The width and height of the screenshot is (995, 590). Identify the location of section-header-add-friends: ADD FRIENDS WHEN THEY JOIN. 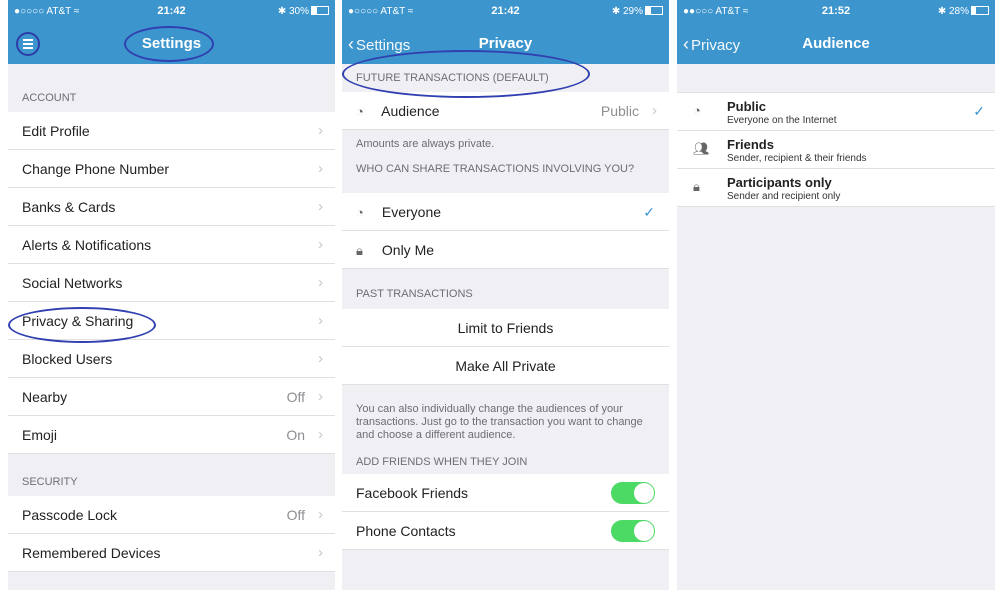
(442, 462).